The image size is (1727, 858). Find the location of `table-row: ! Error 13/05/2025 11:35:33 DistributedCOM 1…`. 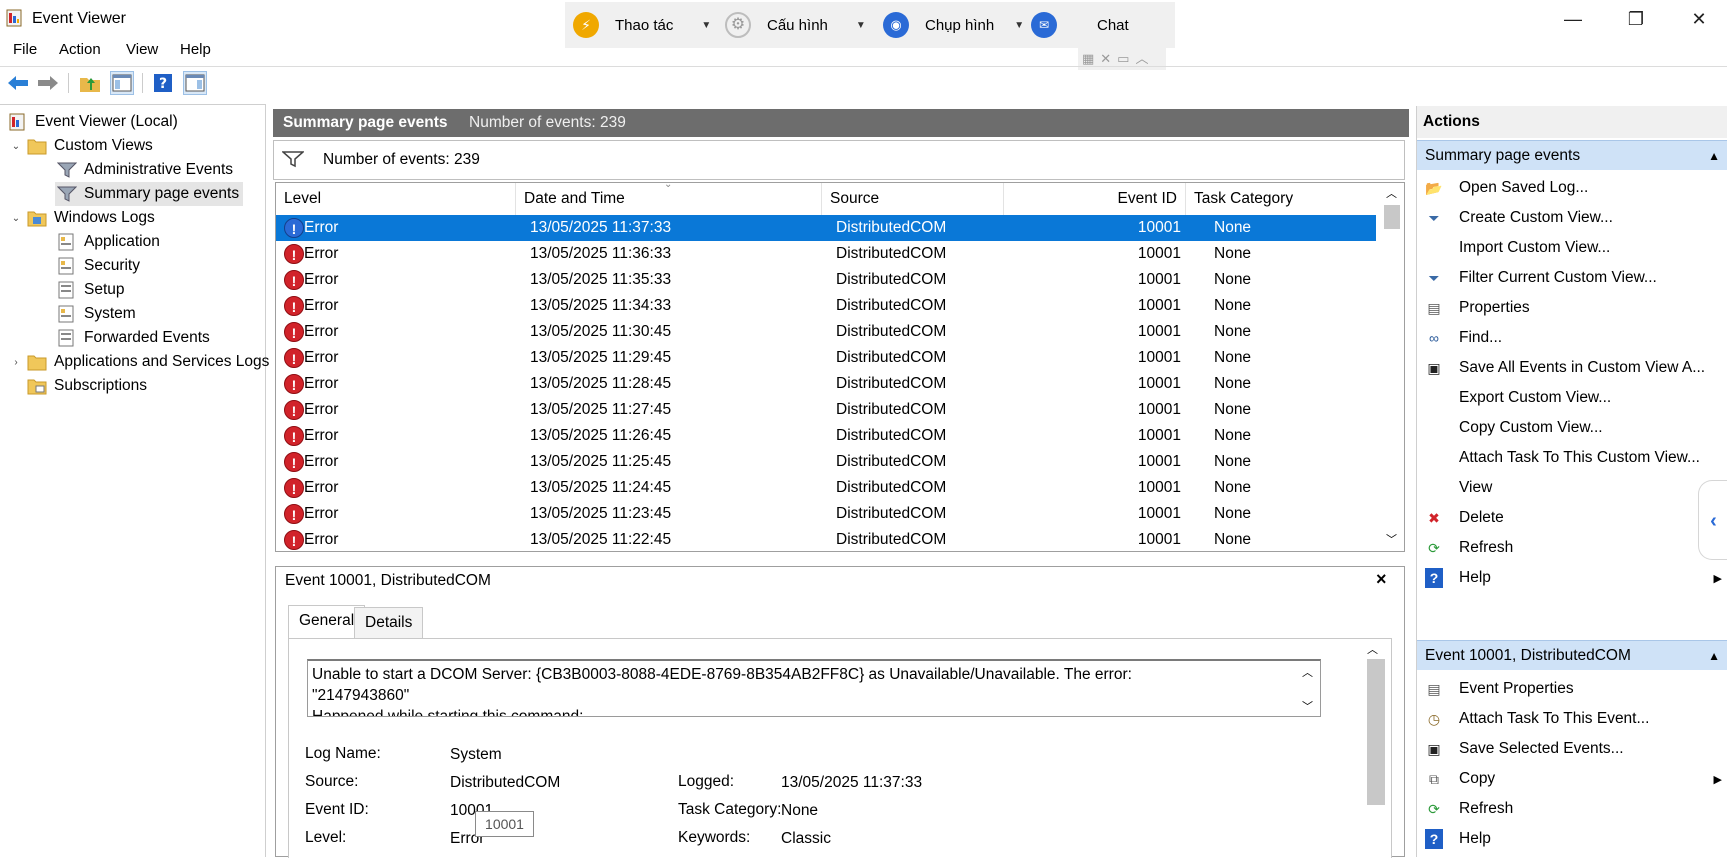

table-row: ! Error 13/05/2025 11:35:33 DistributedCOM 1… is located at coordinates (826, 280).